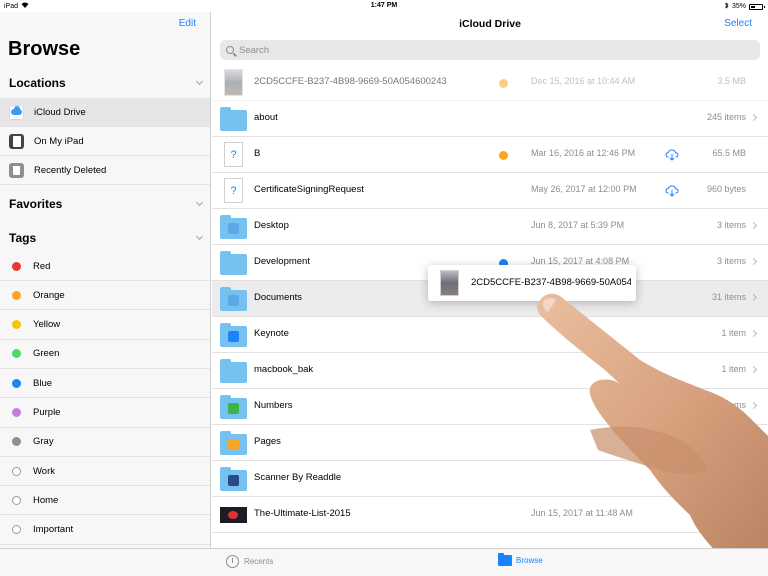 The width and height of the screenshot is (768, 576). What do you see at coordinates (259, 561) in the screenshot?
I see `tab-label: Recents` at bounding box center [259, 561].